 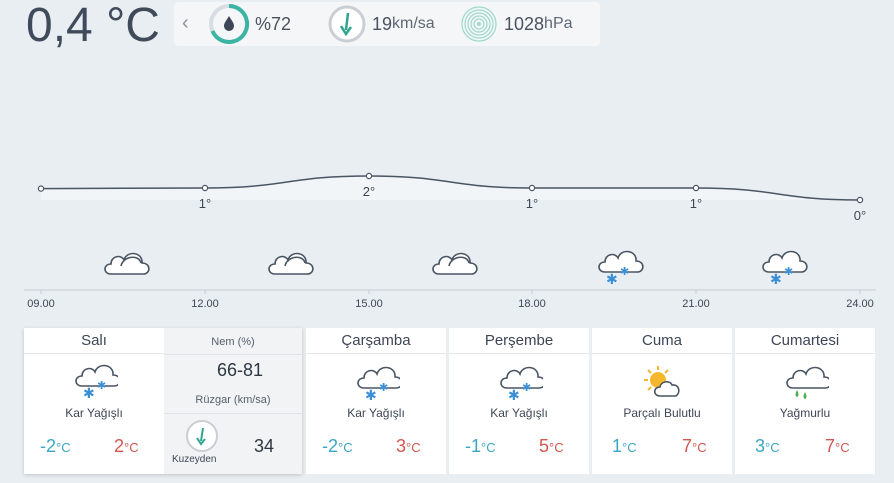 What do you see at coordinates (662, 341) in the screenshot?
I see `day-name: Cuma` at bounding box center [662, 341].